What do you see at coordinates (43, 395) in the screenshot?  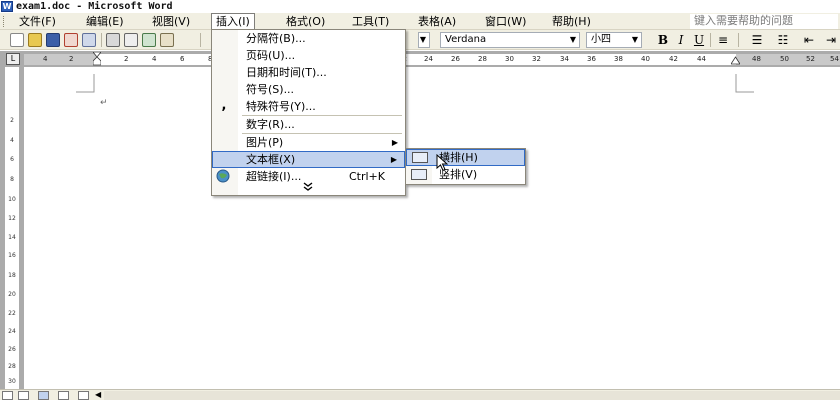 I see `print-layout-view-icon` at bounding box center [43, 395].